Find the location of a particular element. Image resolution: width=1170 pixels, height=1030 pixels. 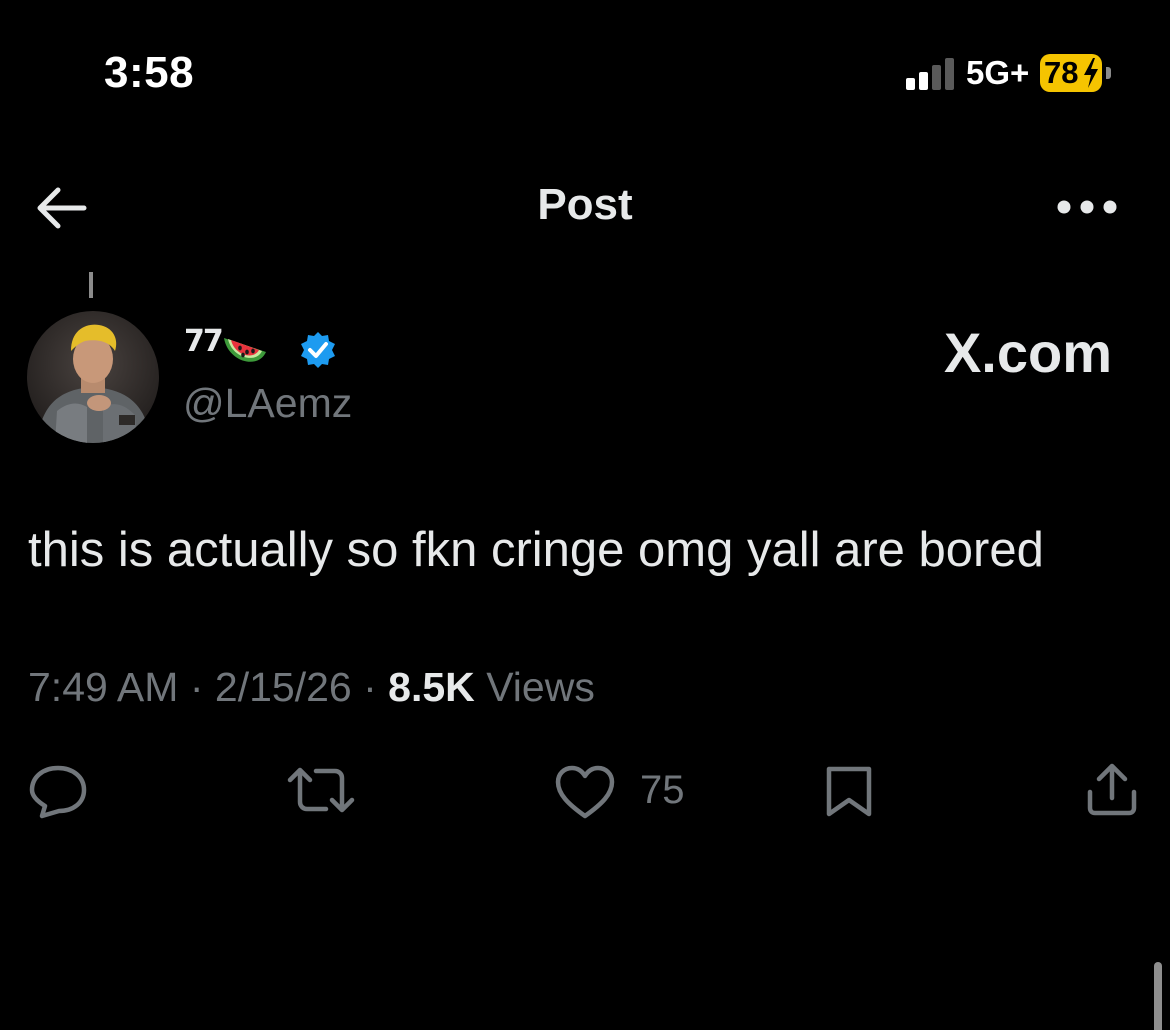

source-label: X.com is located at coordinates (1027, 352).